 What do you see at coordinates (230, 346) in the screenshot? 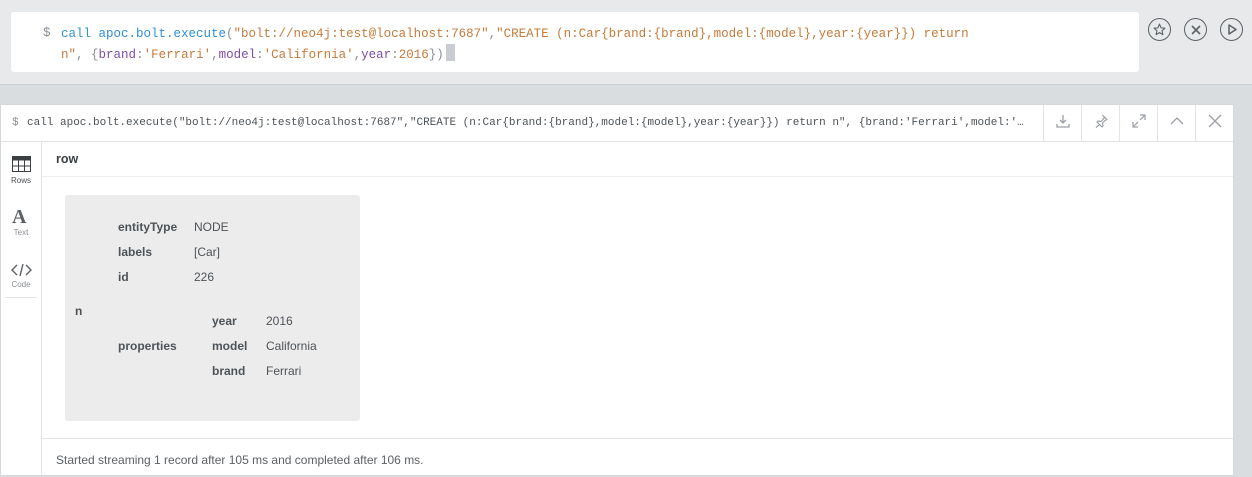
I see `property-key-model: model` at bounding box center [230, 346].